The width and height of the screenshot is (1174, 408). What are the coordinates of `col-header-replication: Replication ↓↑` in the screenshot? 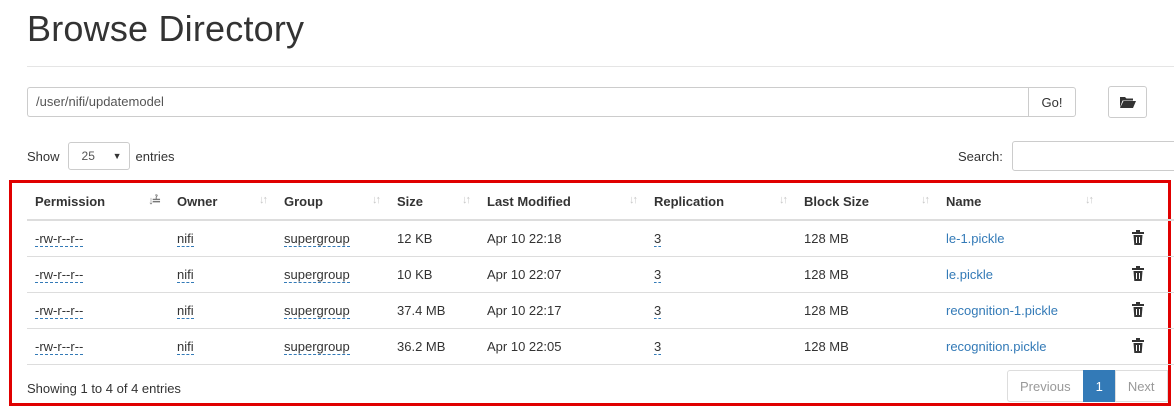 It's located at (721, 202).